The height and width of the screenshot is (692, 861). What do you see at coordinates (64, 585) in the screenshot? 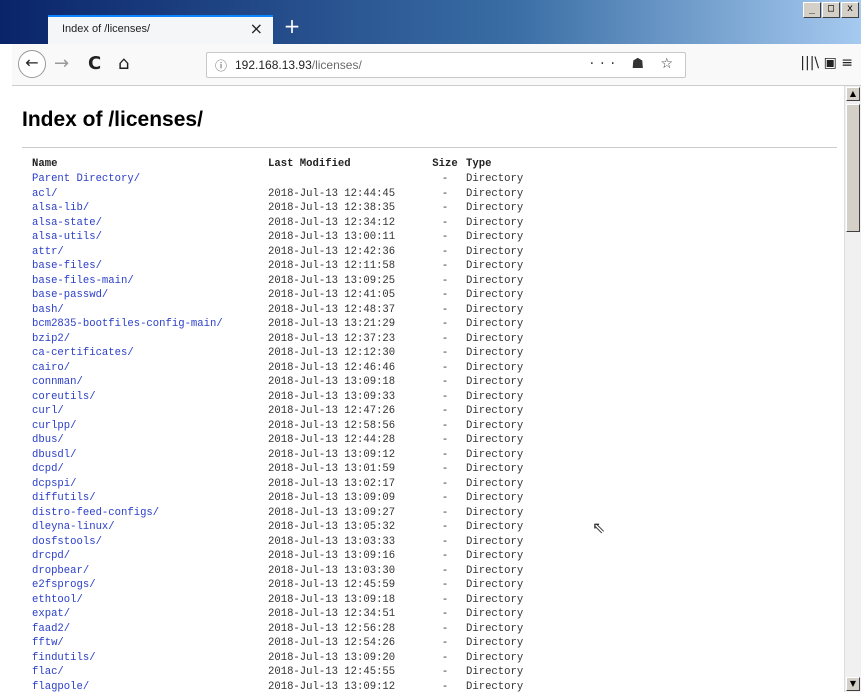
I see `directory-link: e2fsprogs/` at bounding box center [64, 585].